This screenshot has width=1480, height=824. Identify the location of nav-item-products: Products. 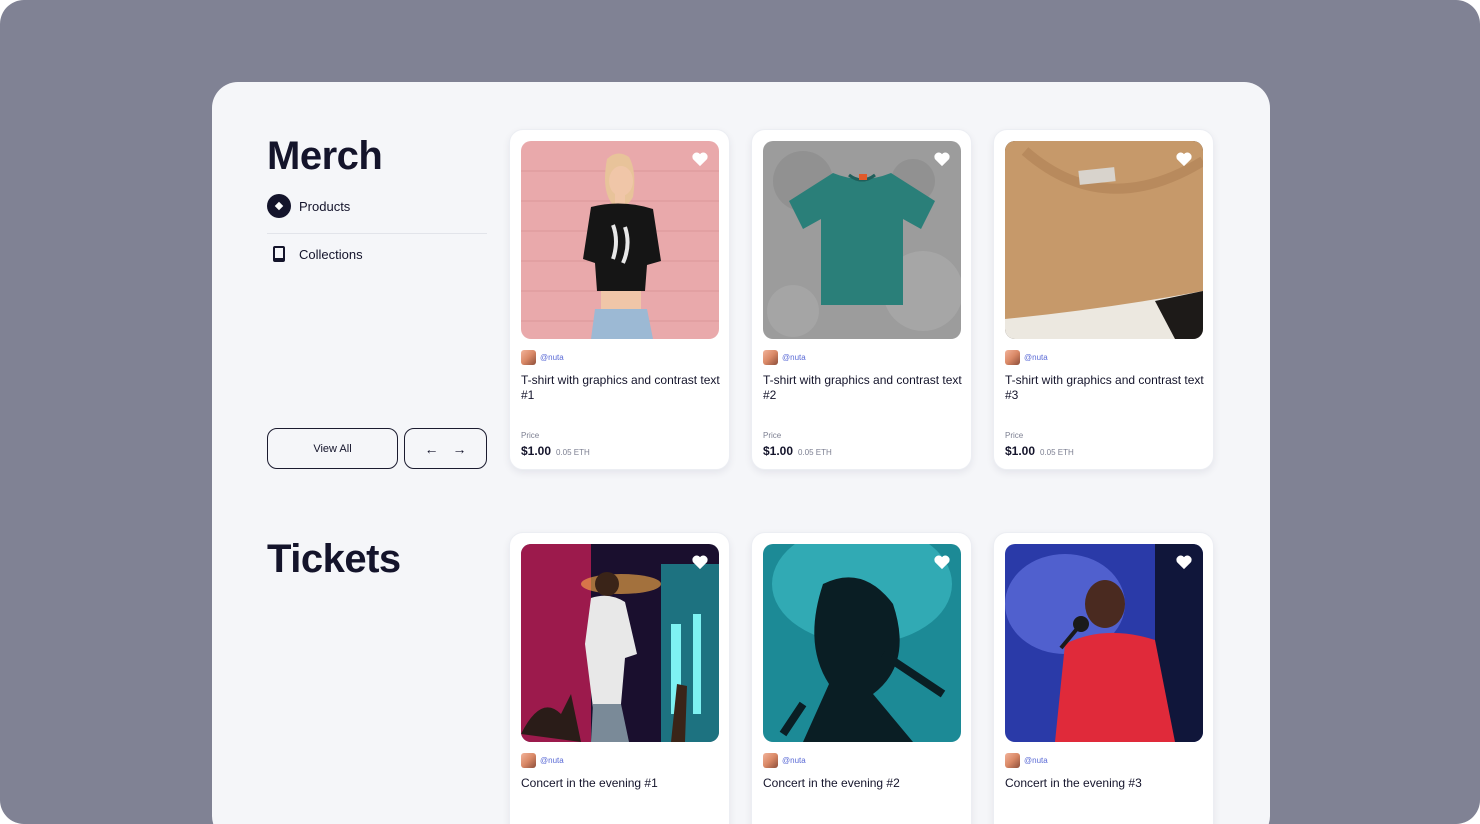
(308, 206).